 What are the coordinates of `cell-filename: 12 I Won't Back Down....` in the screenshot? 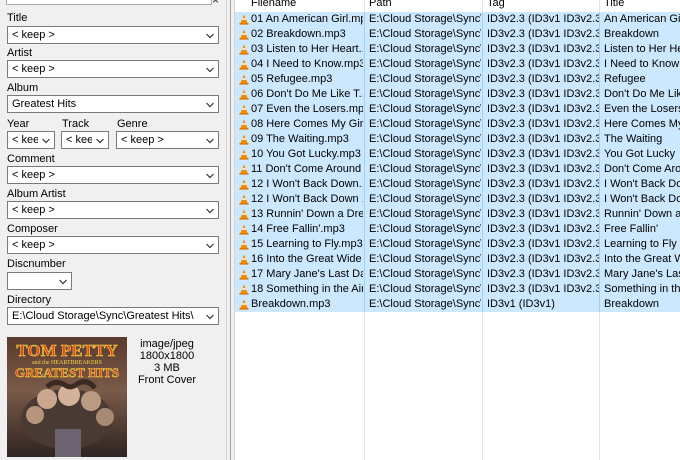 It's located at (307, 184).